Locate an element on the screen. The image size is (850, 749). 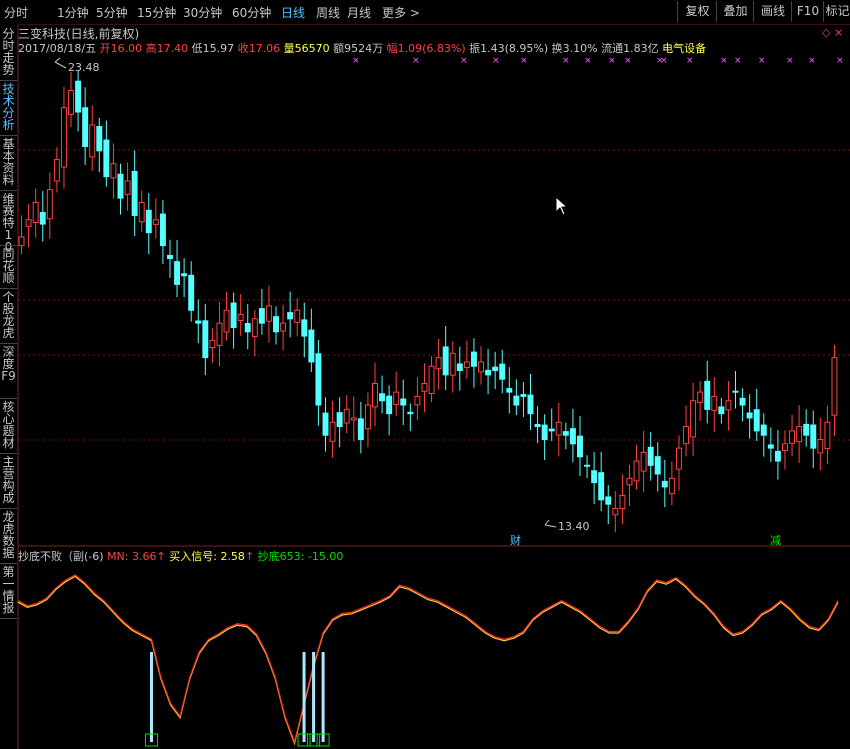
high-value: 17.40 is located at coordinates (172, 48).